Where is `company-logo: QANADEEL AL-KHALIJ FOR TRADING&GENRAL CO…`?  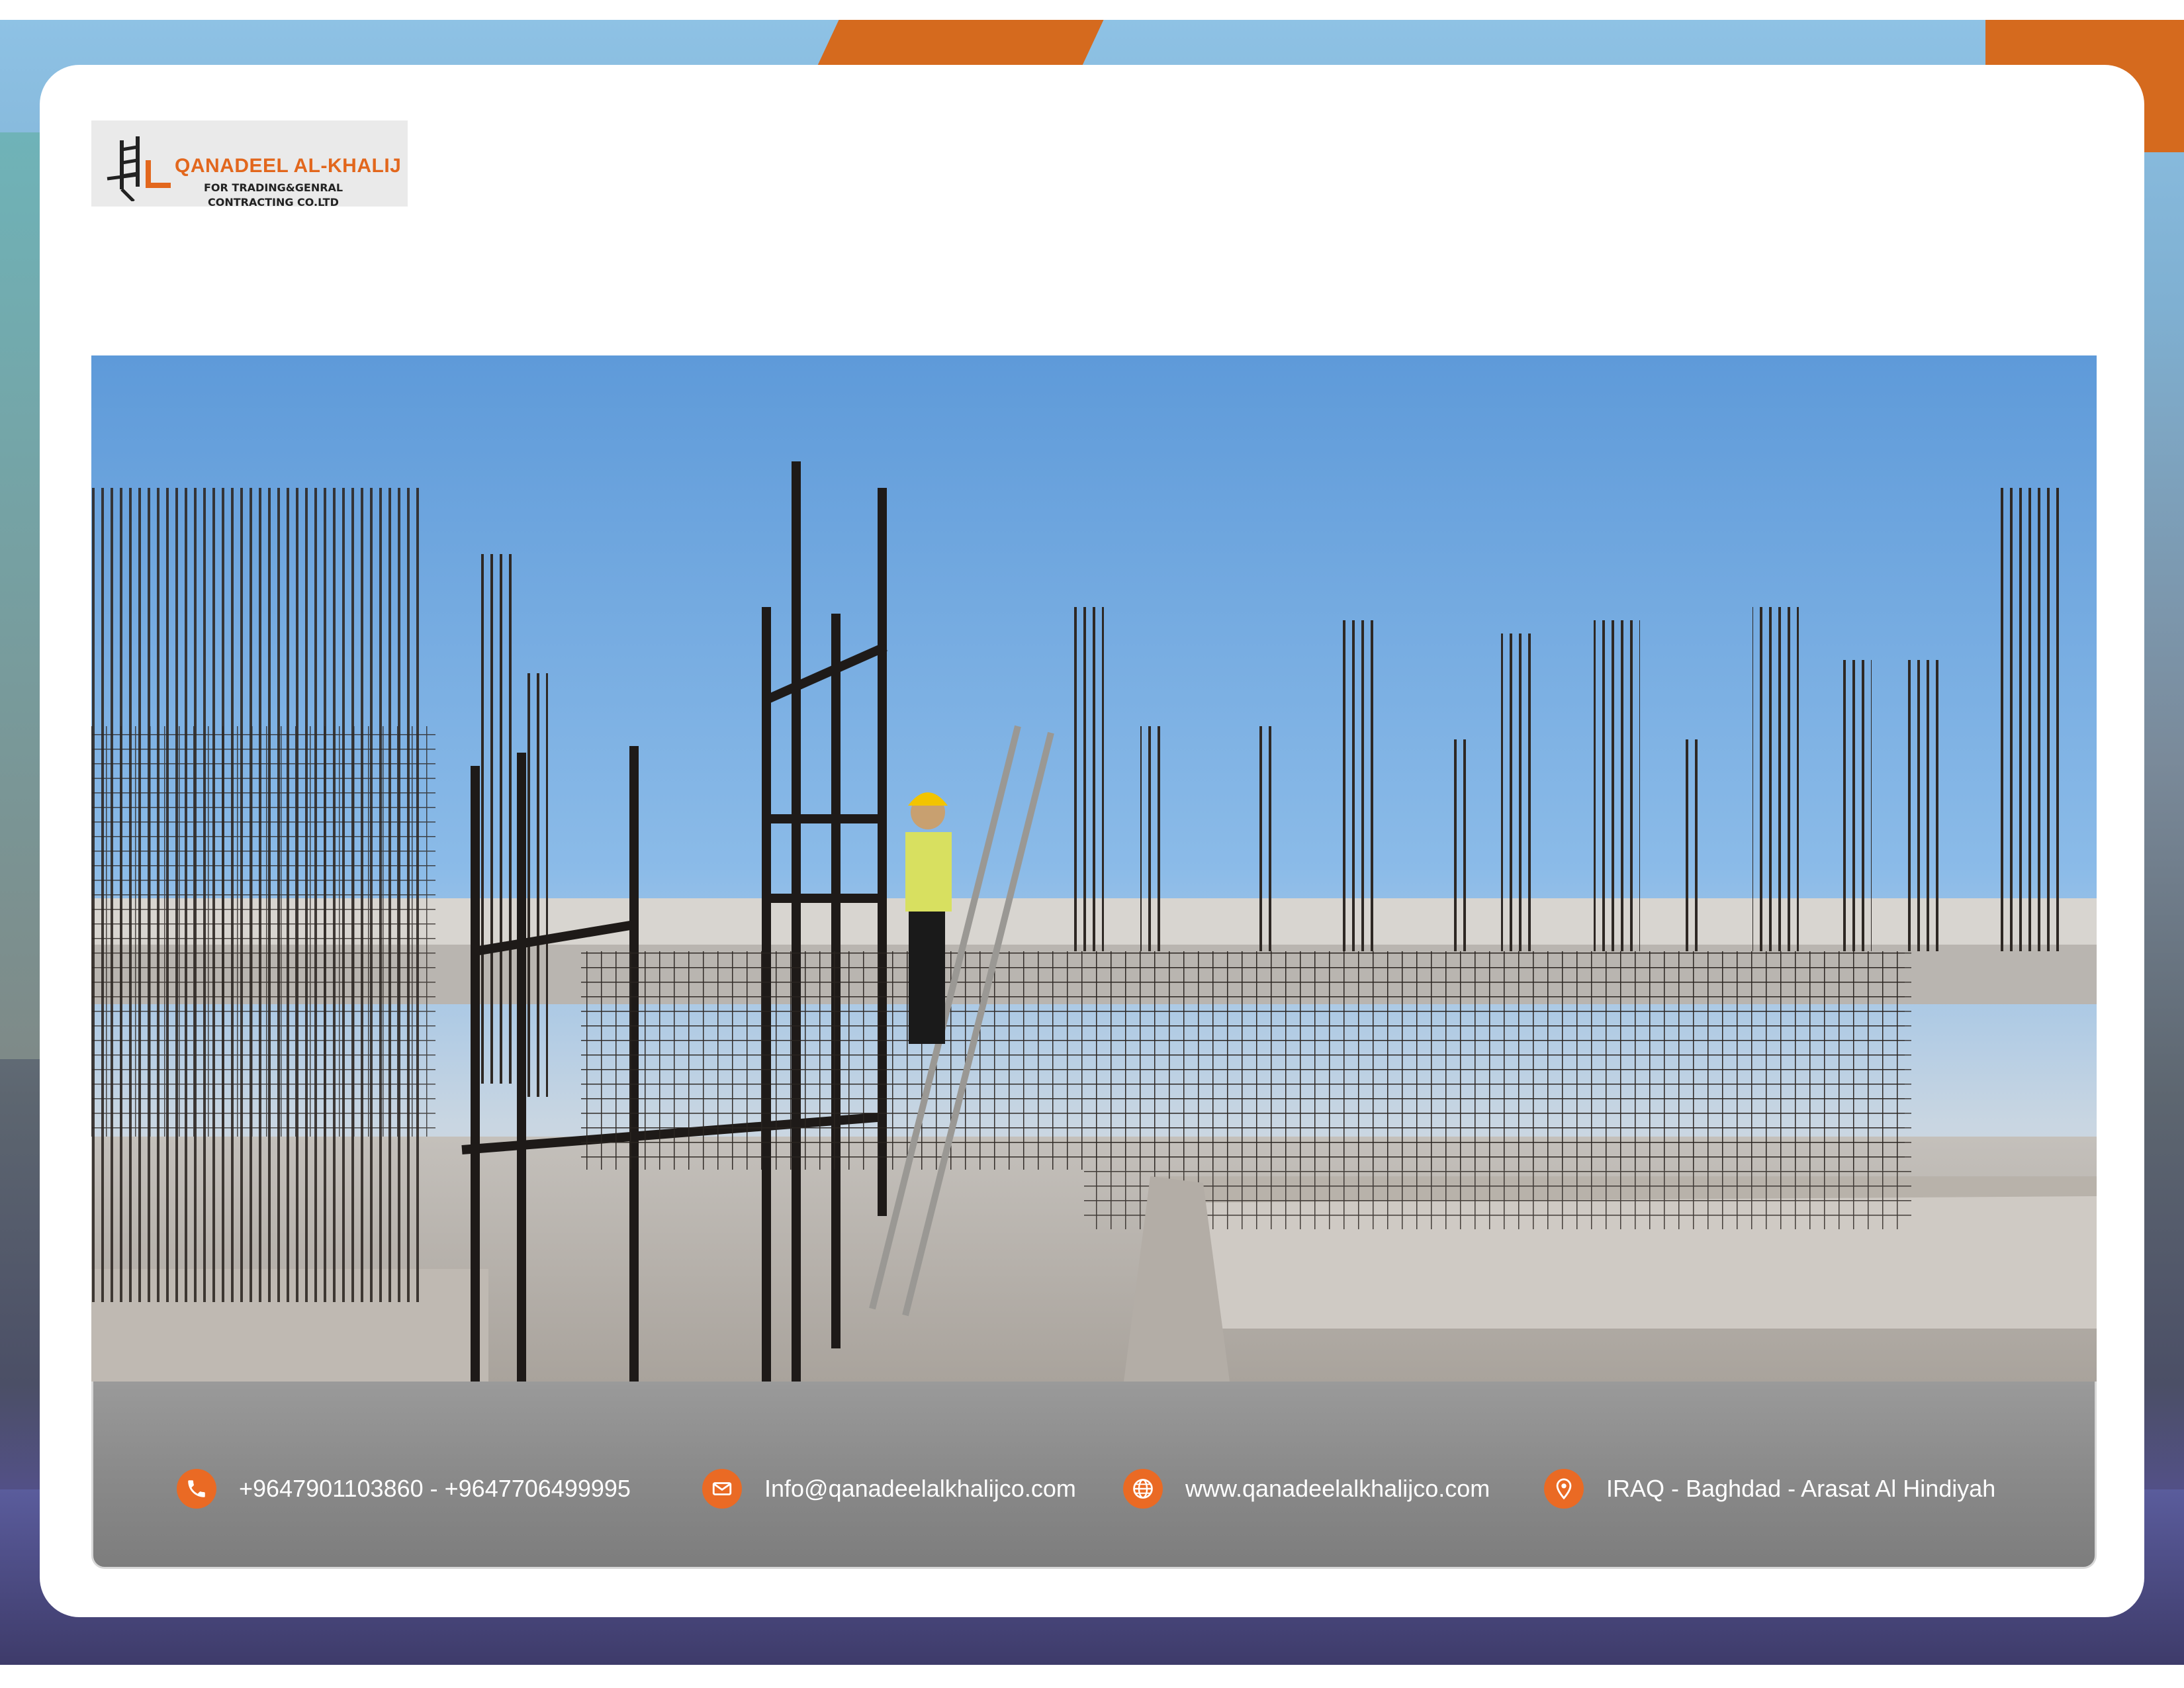 company-logo: QANADEEL AL-KHALIJ FOR TRADING&GENRAL CO… is located at coordinates (250, 164).